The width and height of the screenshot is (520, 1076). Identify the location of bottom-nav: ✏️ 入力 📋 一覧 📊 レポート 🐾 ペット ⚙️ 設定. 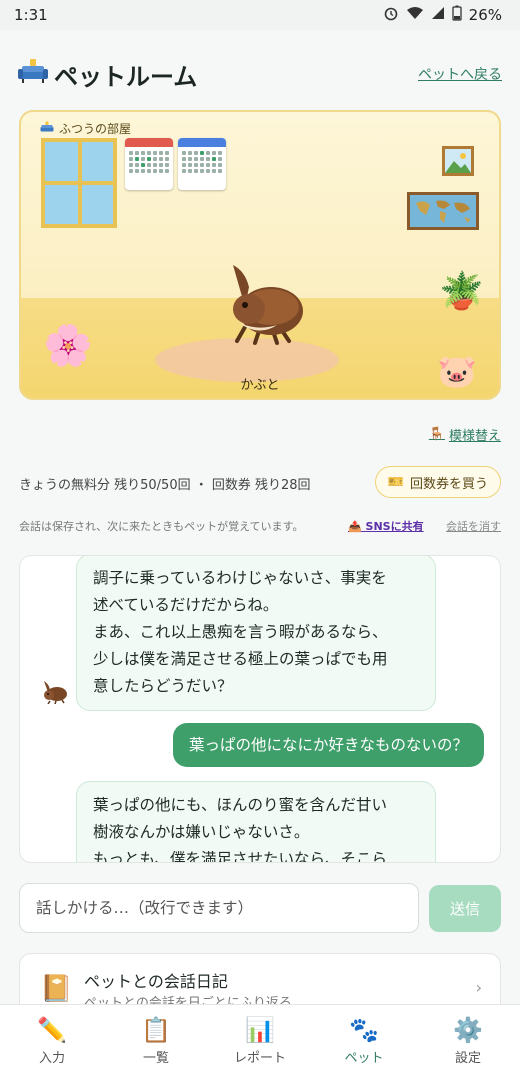
(260, 1040).